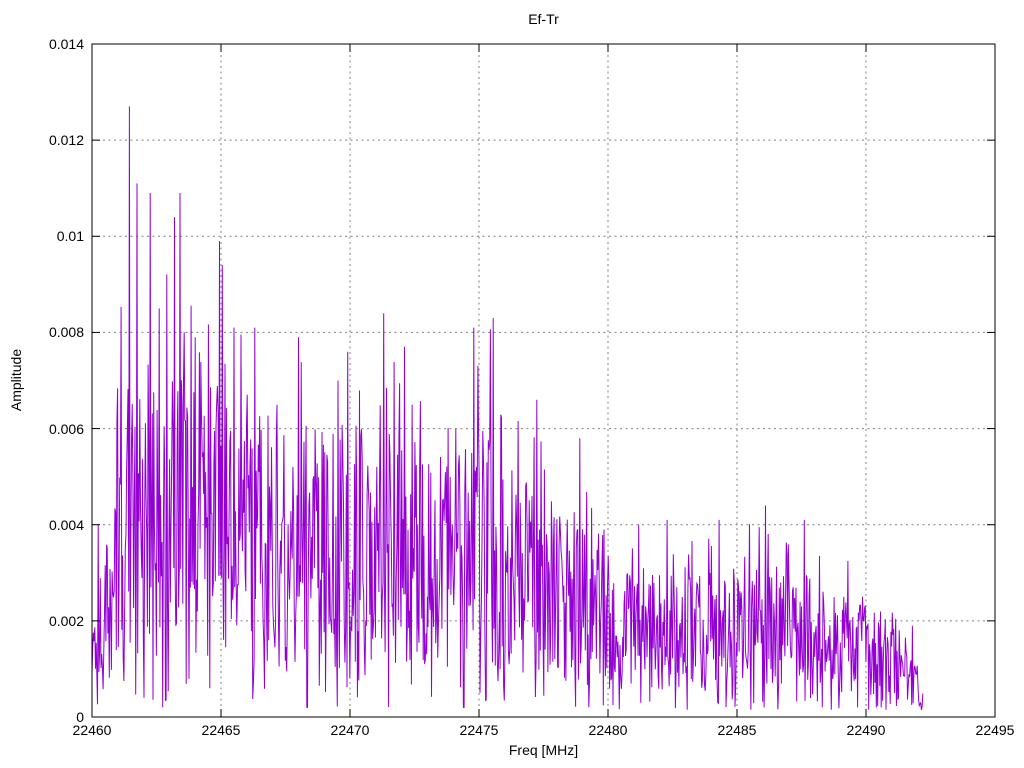 The width and height of the screenshot is (1024, 768). I want to click on y-tick-label: 0.004, so click(66, 524).